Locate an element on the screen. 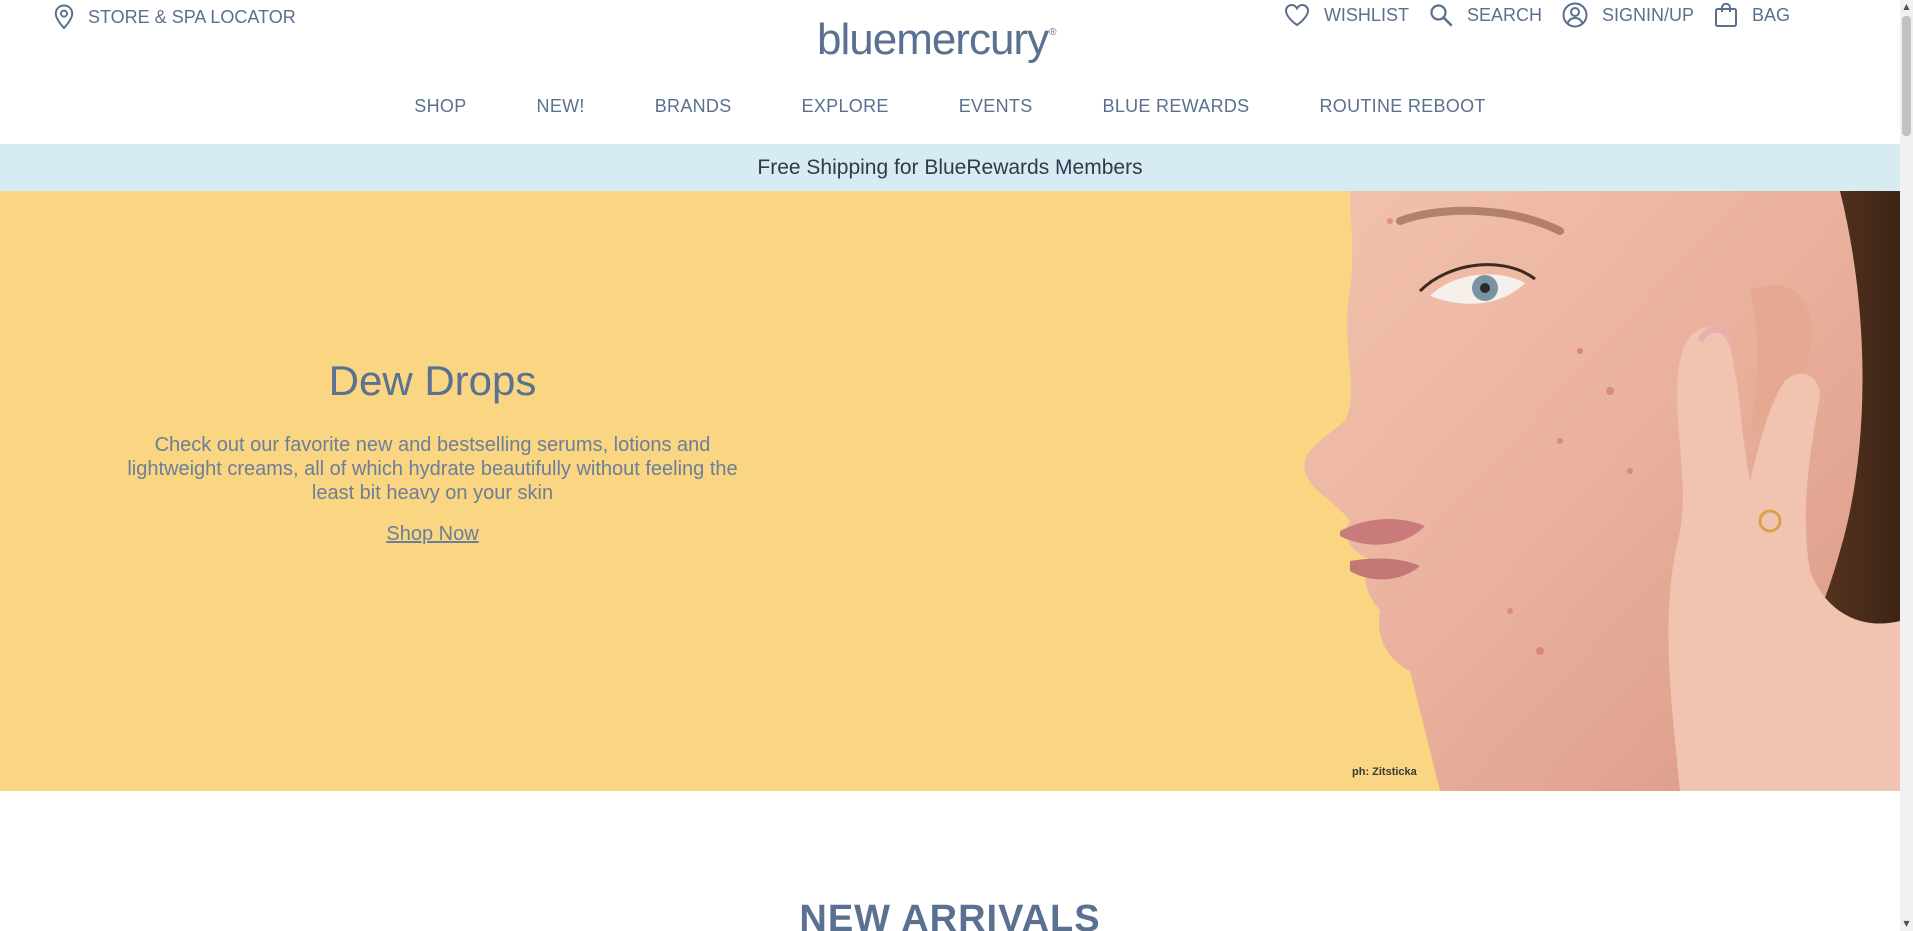 Image resolution: width=1913 pixels, height=931 pixels. heart-icon is located at coordinates (1297, 15).